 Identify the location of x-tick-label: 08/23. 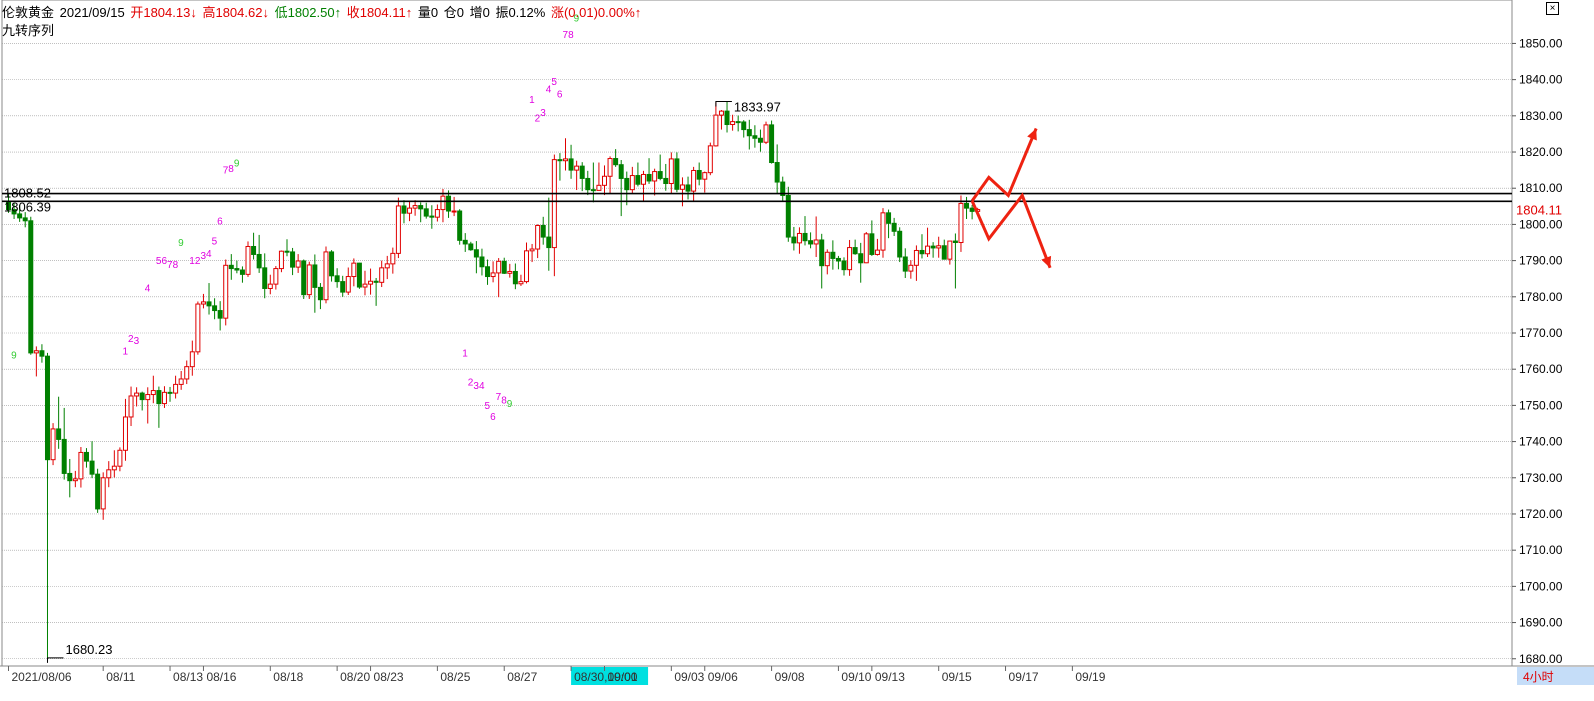
(389, 677).